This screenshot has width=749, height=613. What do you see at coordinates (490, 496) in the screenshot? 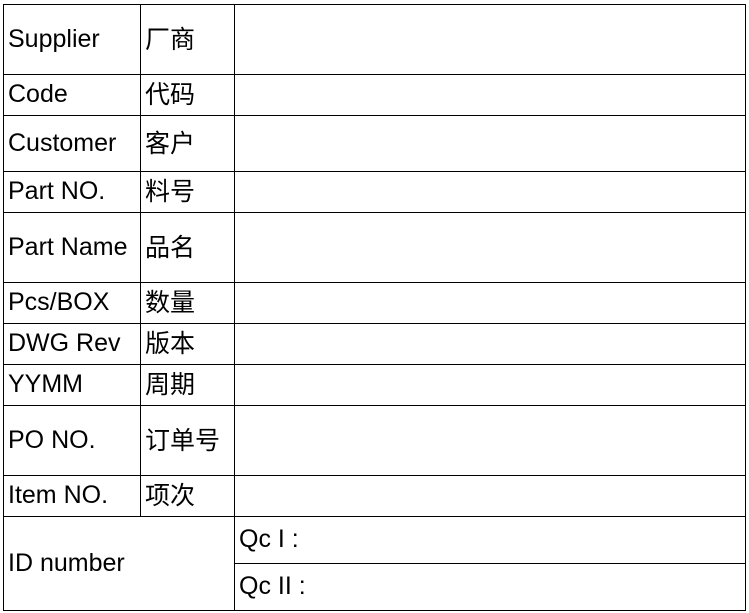
I see `value-cell-item-no` at bounding box center [490, 496].